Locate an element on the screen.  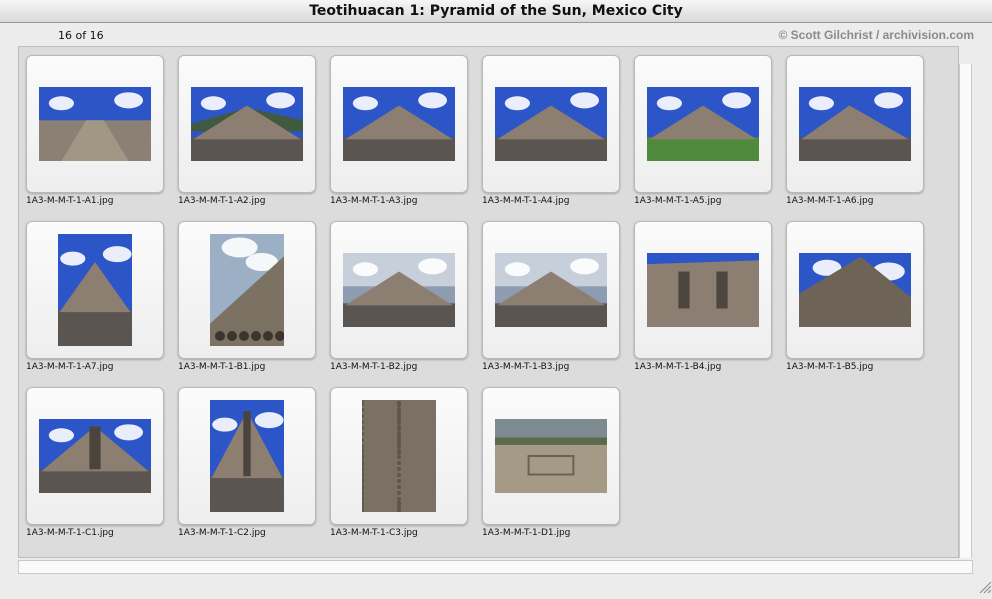
thumbnail-filename: 1A3-M-M-T-1-B3.jpg is located at coordinates (526, 367).